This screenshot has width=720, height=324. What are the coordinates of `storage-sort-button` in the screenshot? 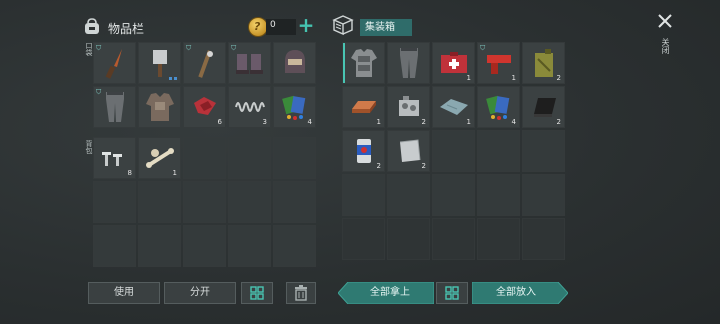 It's located at (452, 293).